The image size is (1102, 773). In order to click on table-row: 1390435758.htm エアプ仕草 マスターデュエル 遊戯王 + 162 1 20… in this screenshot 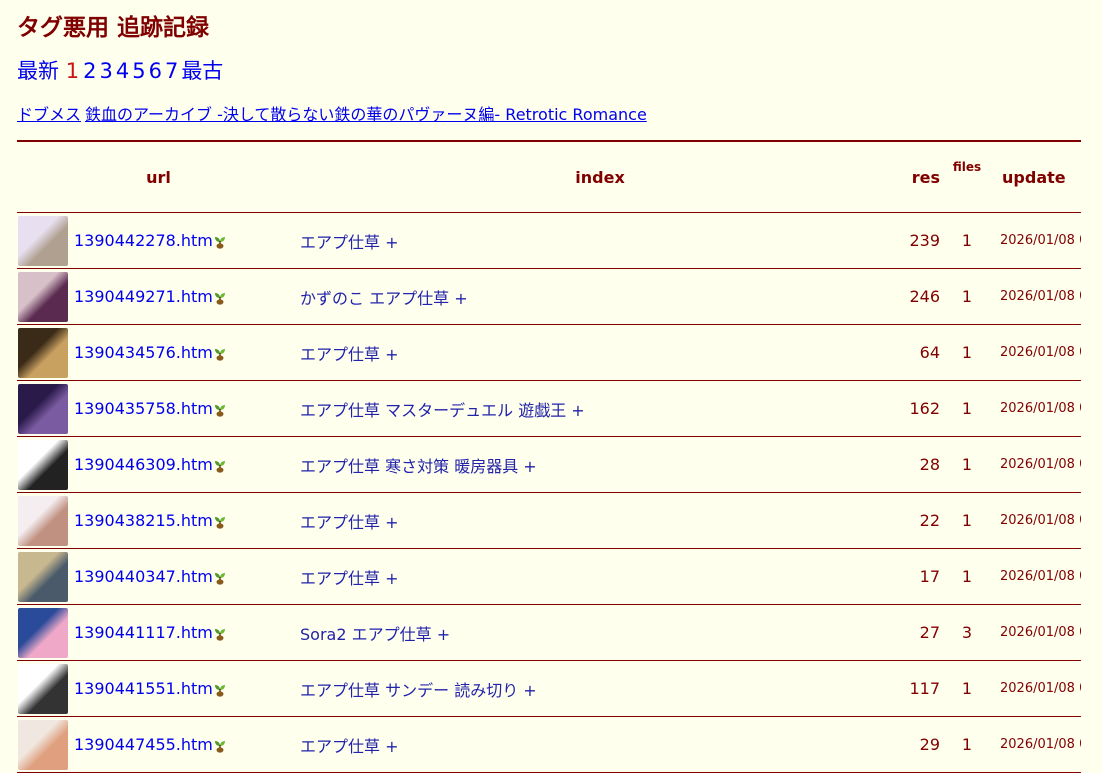, I will do `click(549, 408)`.